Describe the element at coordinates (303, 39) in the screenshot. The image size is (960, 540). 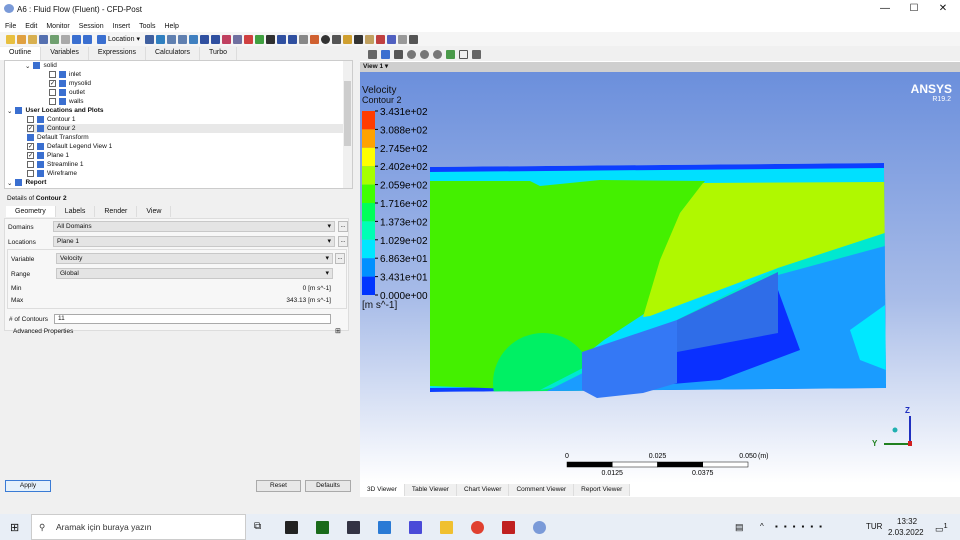
I see `comment-icon` at that location.